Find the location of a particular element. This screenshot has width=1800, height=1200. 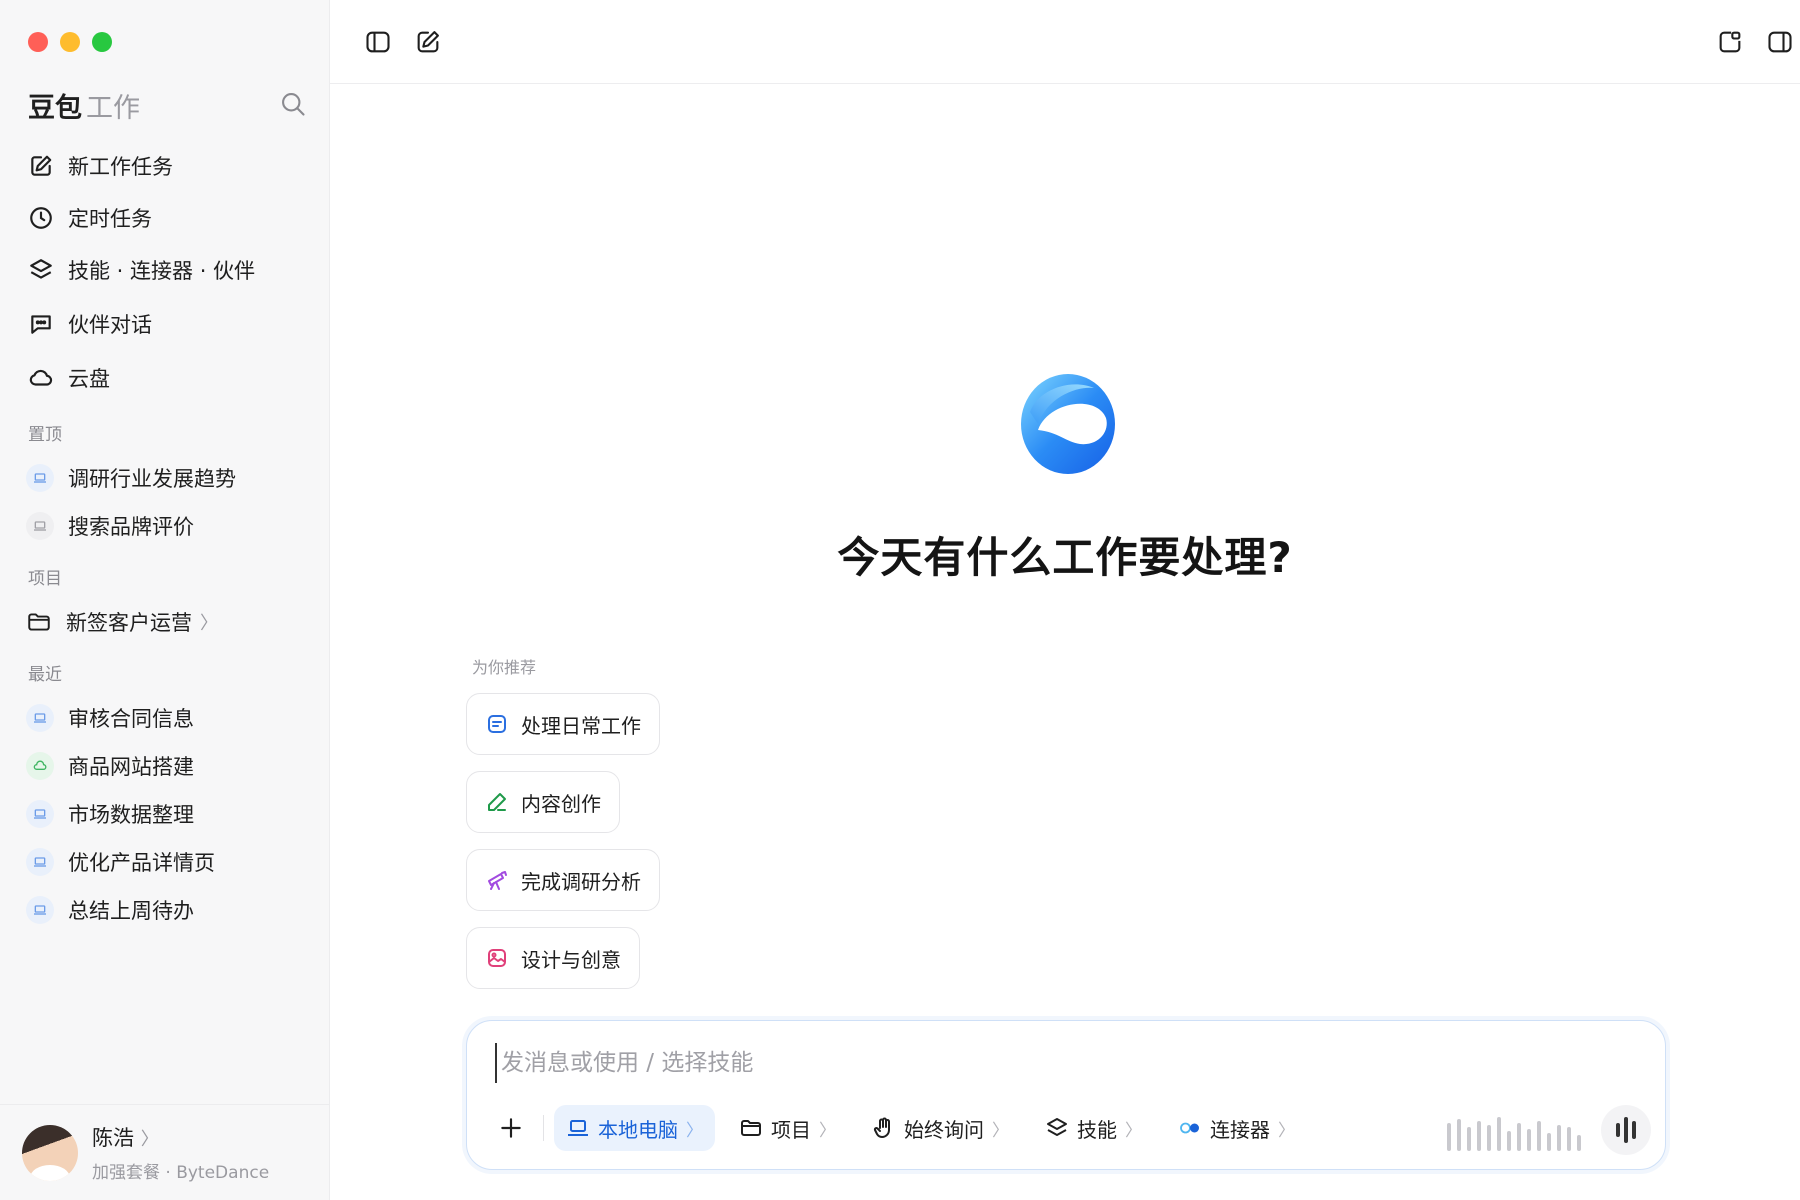

pinned-section-label: 置顶 is located at coordinates (45, 435).